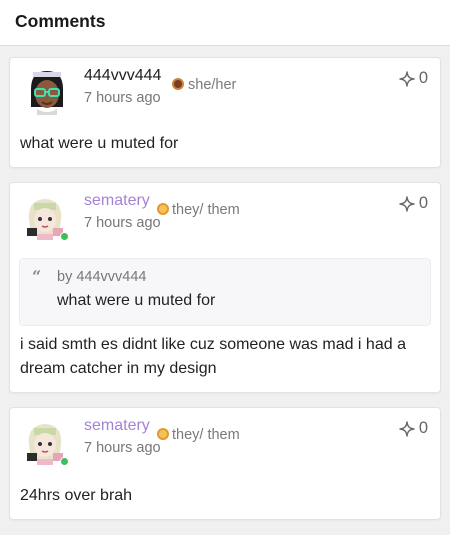 The height and width of the screenshot is (535, 450). I want to click on username: 444vvv444, so click(122, 76).